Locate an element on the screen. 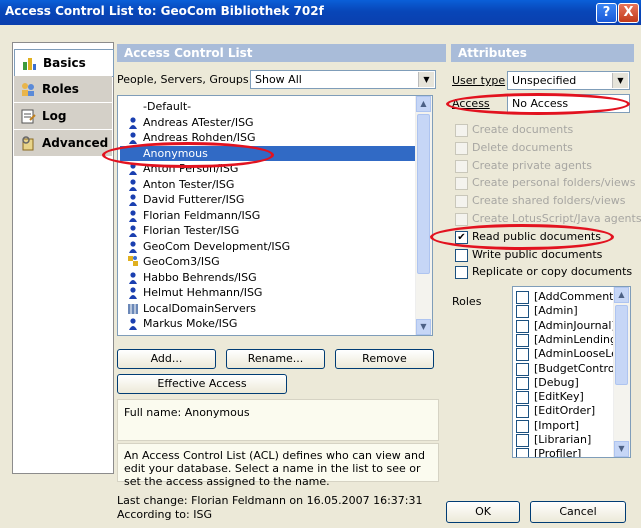  nav-item-roles: Roles is located at coordinates (63, 89).